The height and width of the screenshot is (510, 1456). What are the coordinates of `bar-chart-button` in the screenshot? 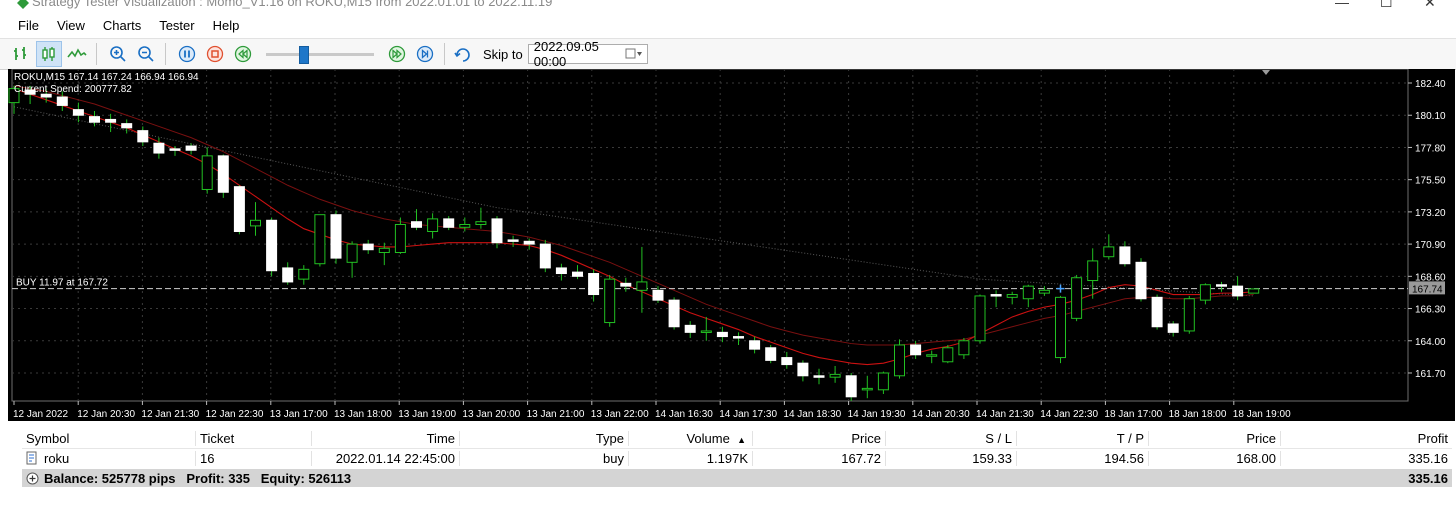 It's located at (21, 54).